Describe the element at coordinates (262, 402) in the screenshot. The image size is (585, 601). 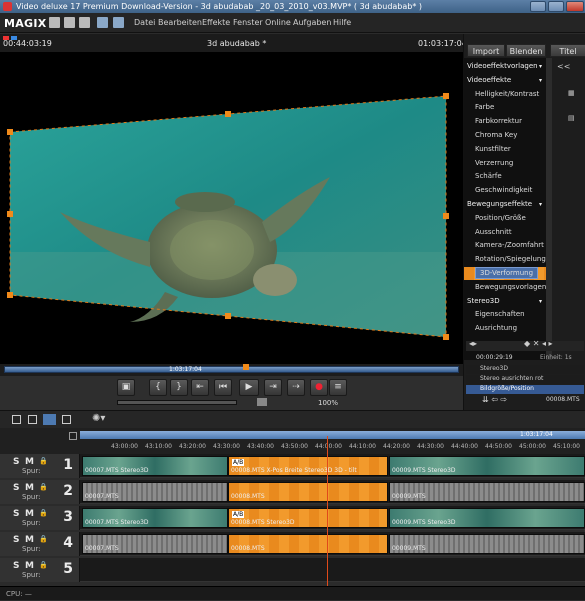
I see `zoom-slider-handle` at that location.